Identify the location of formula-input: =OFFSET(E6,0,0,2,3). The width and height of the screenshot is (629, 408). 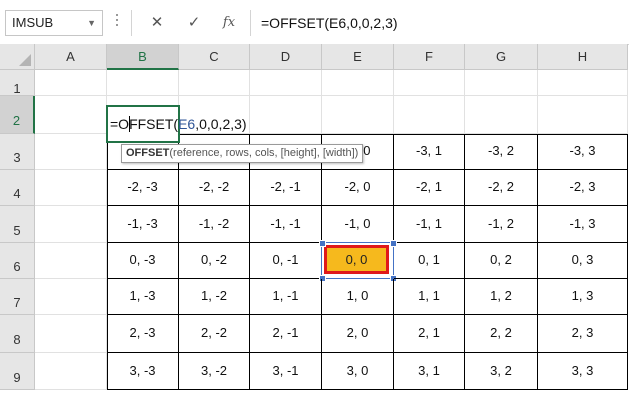
(439, 23).